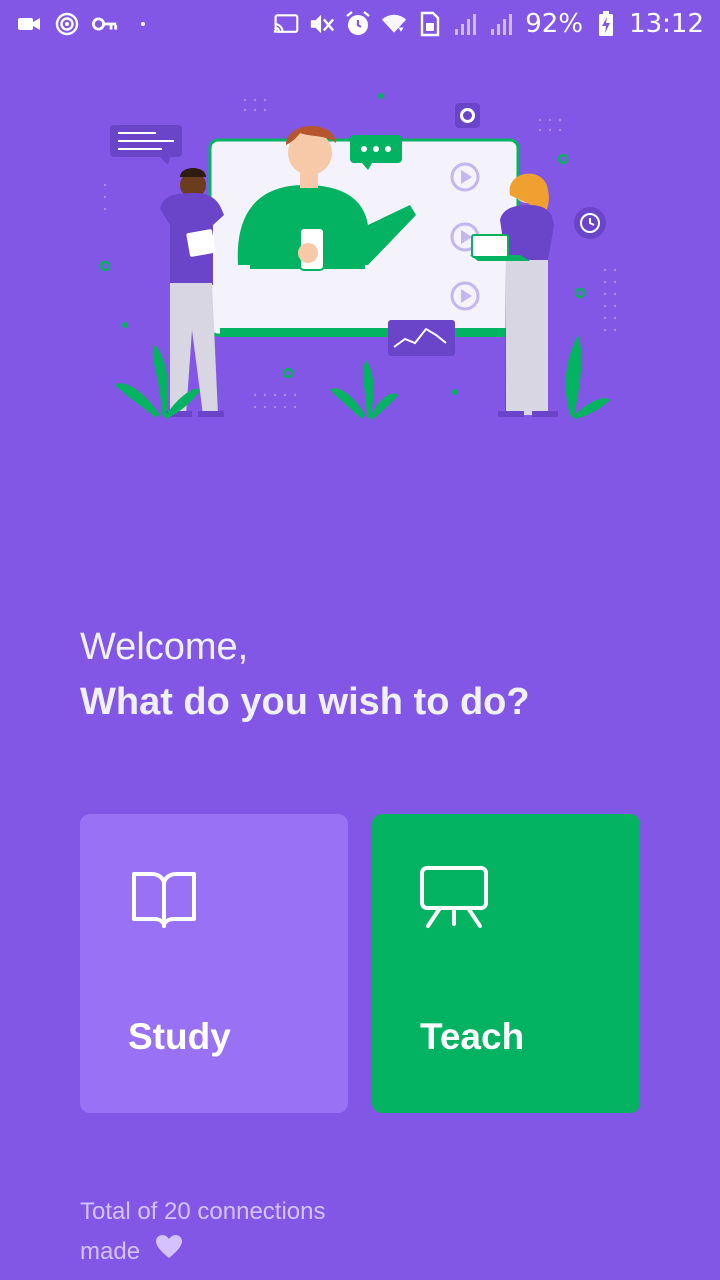 The height and width of the screenshot is (1280, 720). What do you see at coordinates (105, 24) in the screenshot?
I see `vpn-key-icon` at bounding box center [105, 24].